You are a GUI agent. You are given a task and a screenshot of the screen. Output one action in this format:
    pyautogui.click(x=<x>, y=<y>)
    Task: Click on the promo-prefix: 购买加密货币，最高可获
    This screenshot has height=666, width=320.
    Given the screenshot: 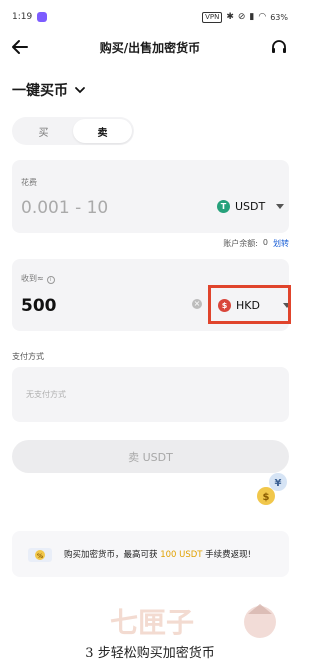 What is the action you would take?
    pyautogui.click(x=112, y=555)
    